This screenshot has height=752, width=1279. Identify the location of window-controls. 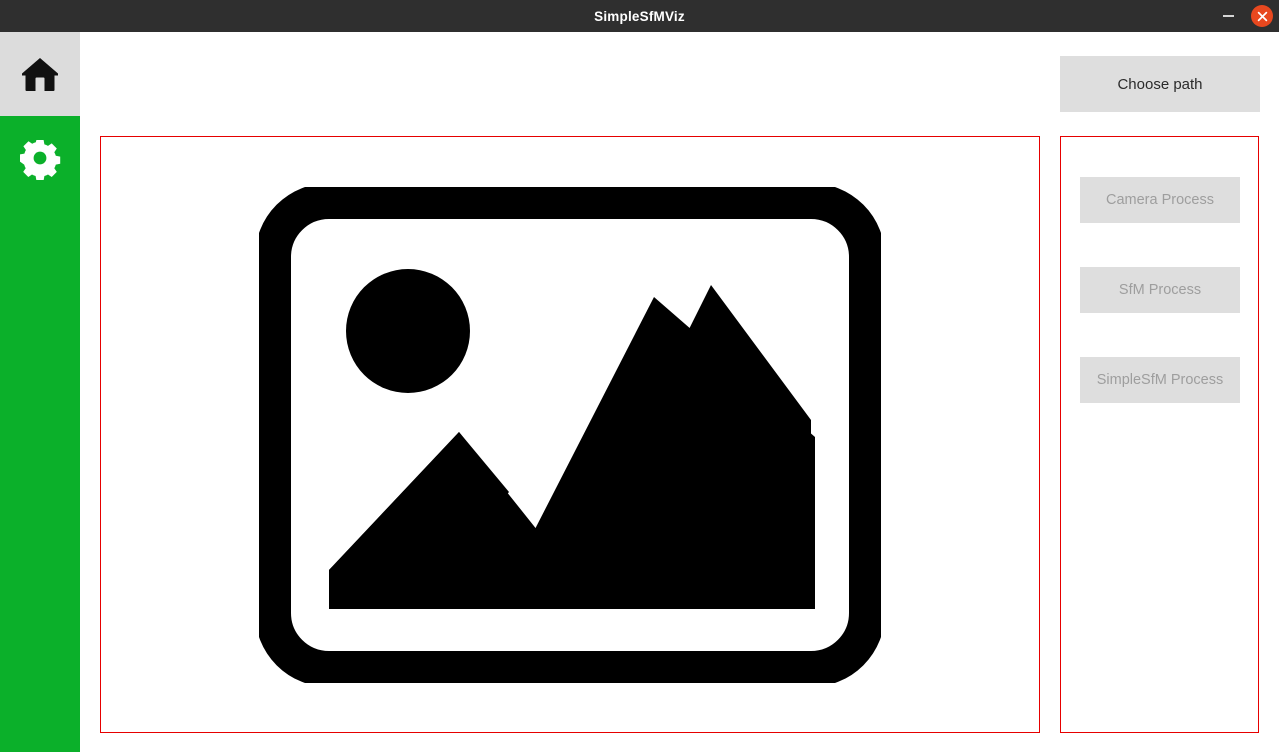
(1244, 16).